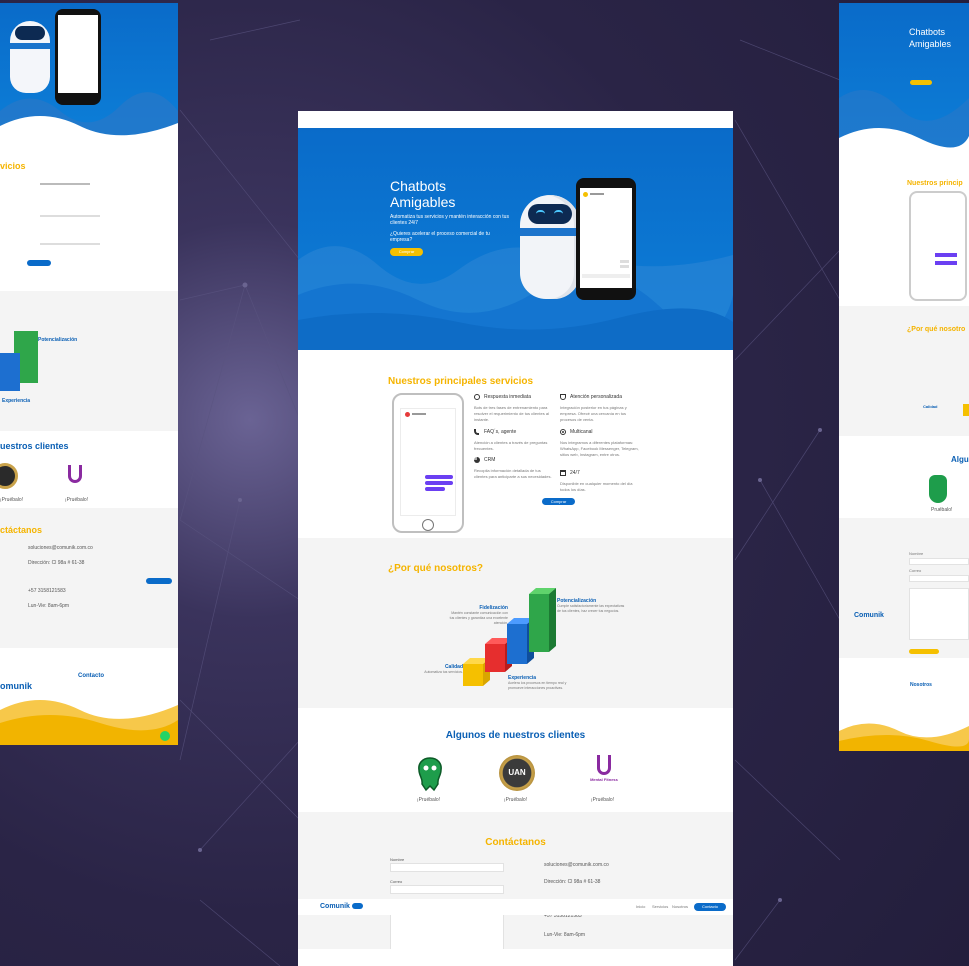 The width and height of the screenshot is (969, 966). Describe the element at coordinates (604, 765) in the screenshot. I see `mental-fitness-icon` at that location.